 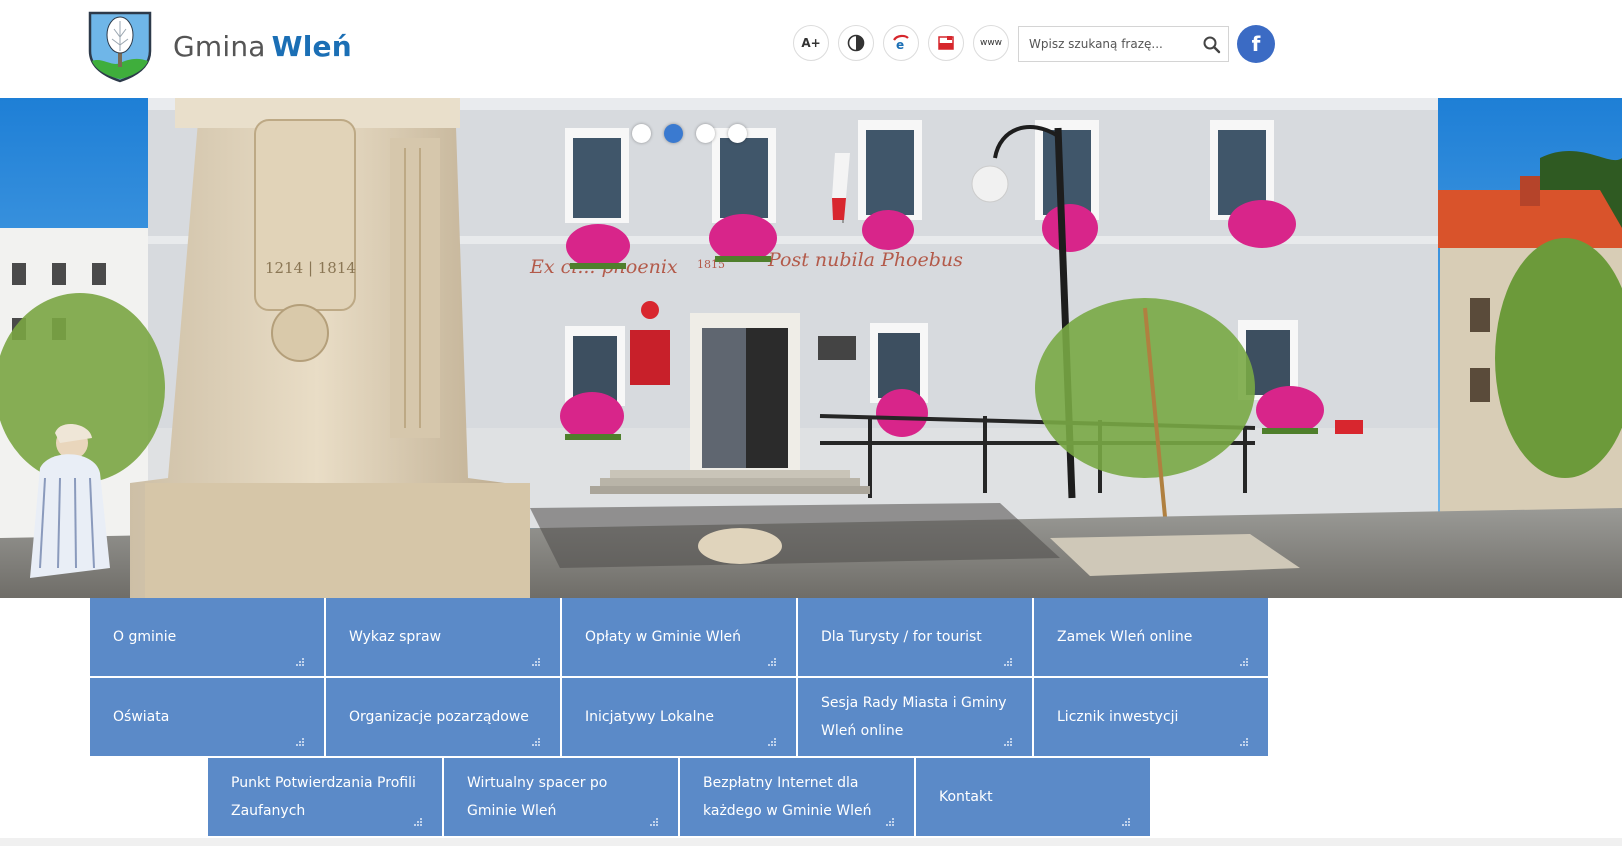 I want to click on site-title: Gmina Wleń, so click(x=262, y=46).